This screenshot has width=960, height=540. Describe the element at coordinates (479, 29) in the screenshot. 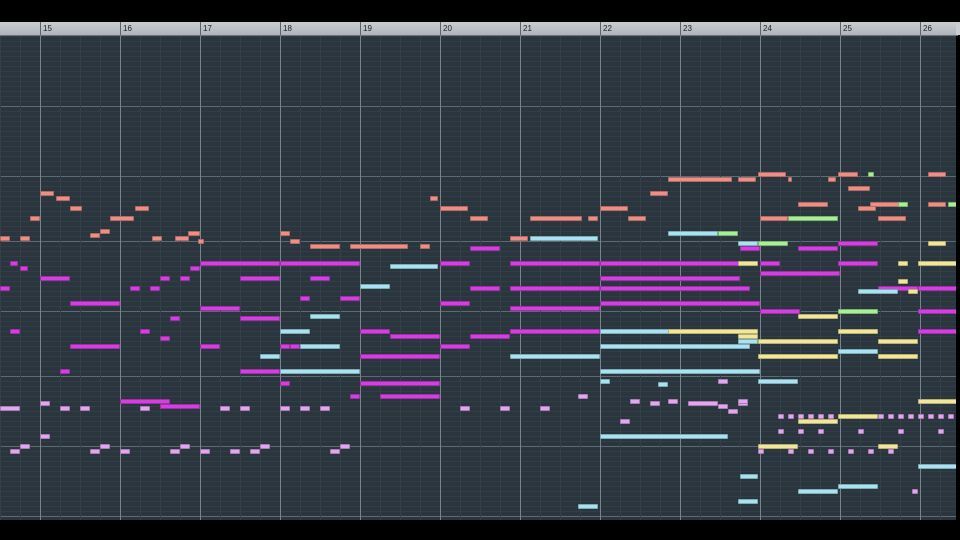

I see `timeline-ruler: 15 16 17 18 19 20 21 22 23 24 25 26` at that location.